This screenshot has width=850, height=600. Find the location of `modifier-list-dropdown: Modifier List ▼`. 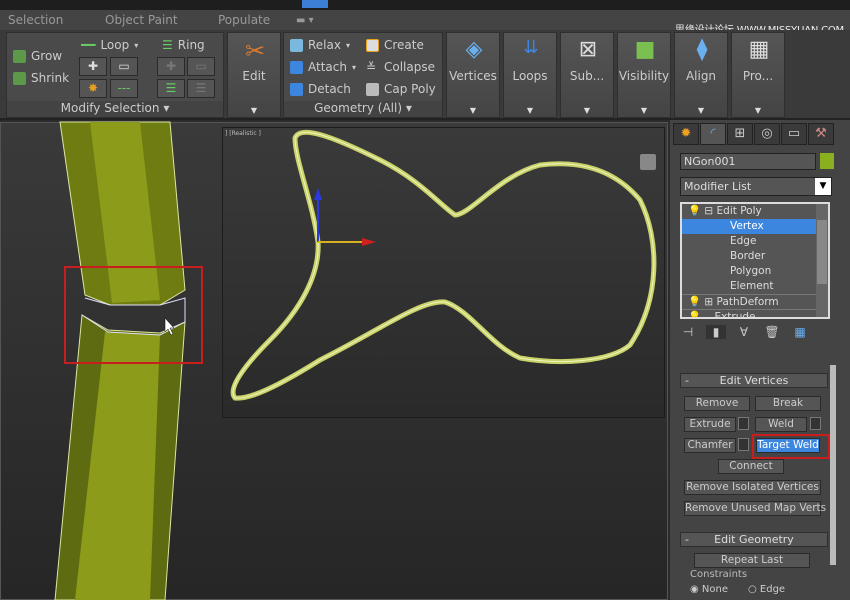

modifier-list-dropdown: Modifier List ▼ is located at coordinates (756, 186).